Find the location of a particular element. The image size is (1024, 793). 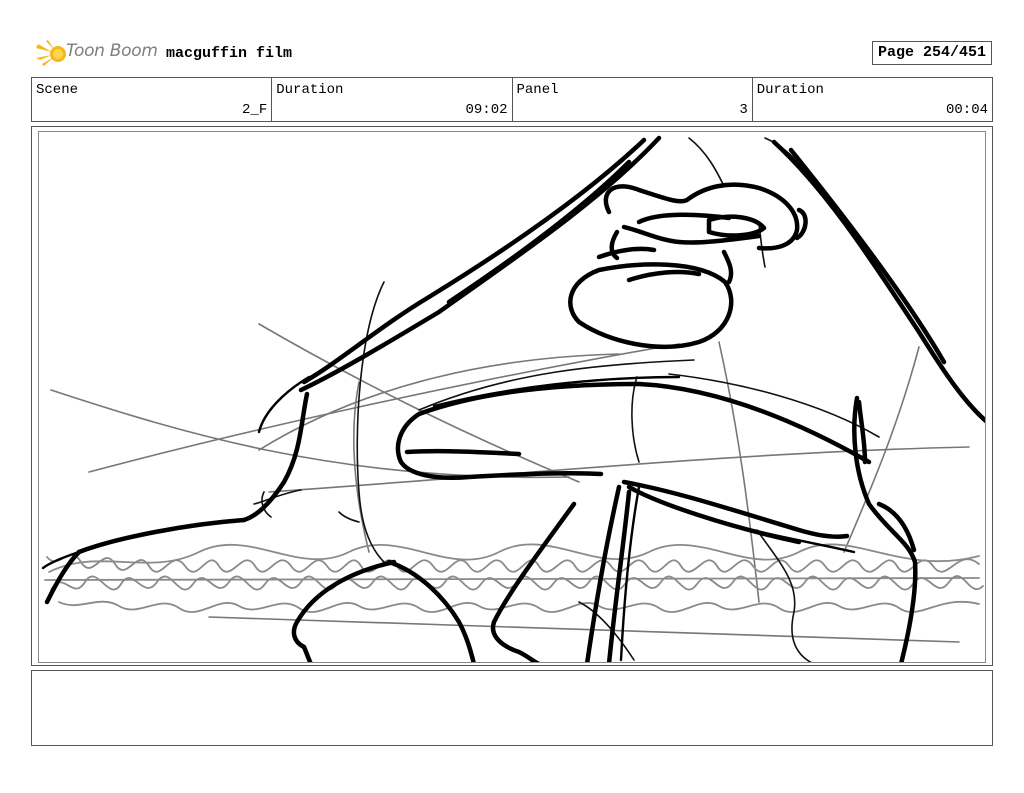

notes-box is located at coordinates (512, 708).